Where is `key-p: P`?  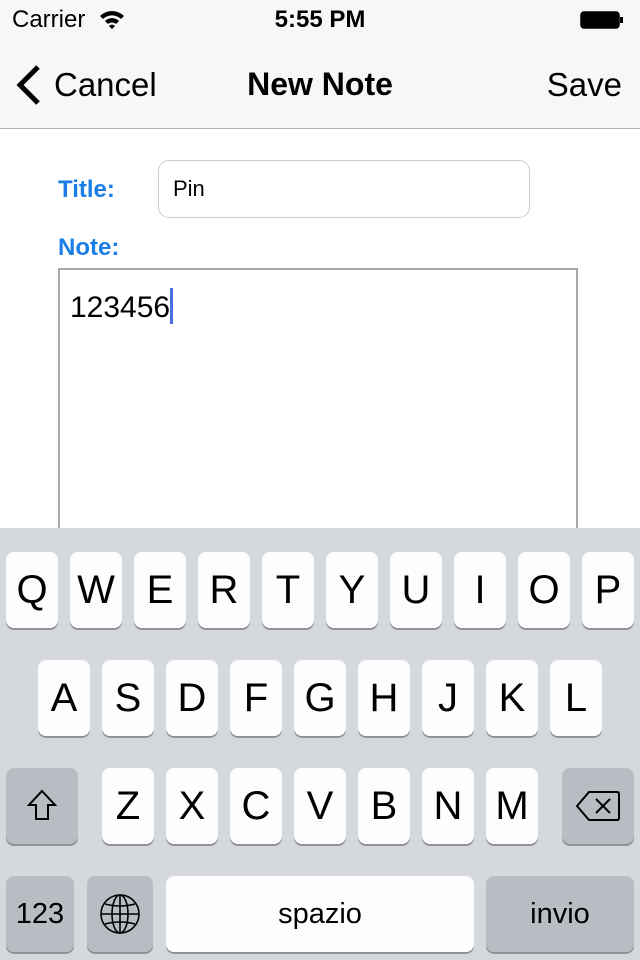 key-p: P is located at coordinates (608, 590).